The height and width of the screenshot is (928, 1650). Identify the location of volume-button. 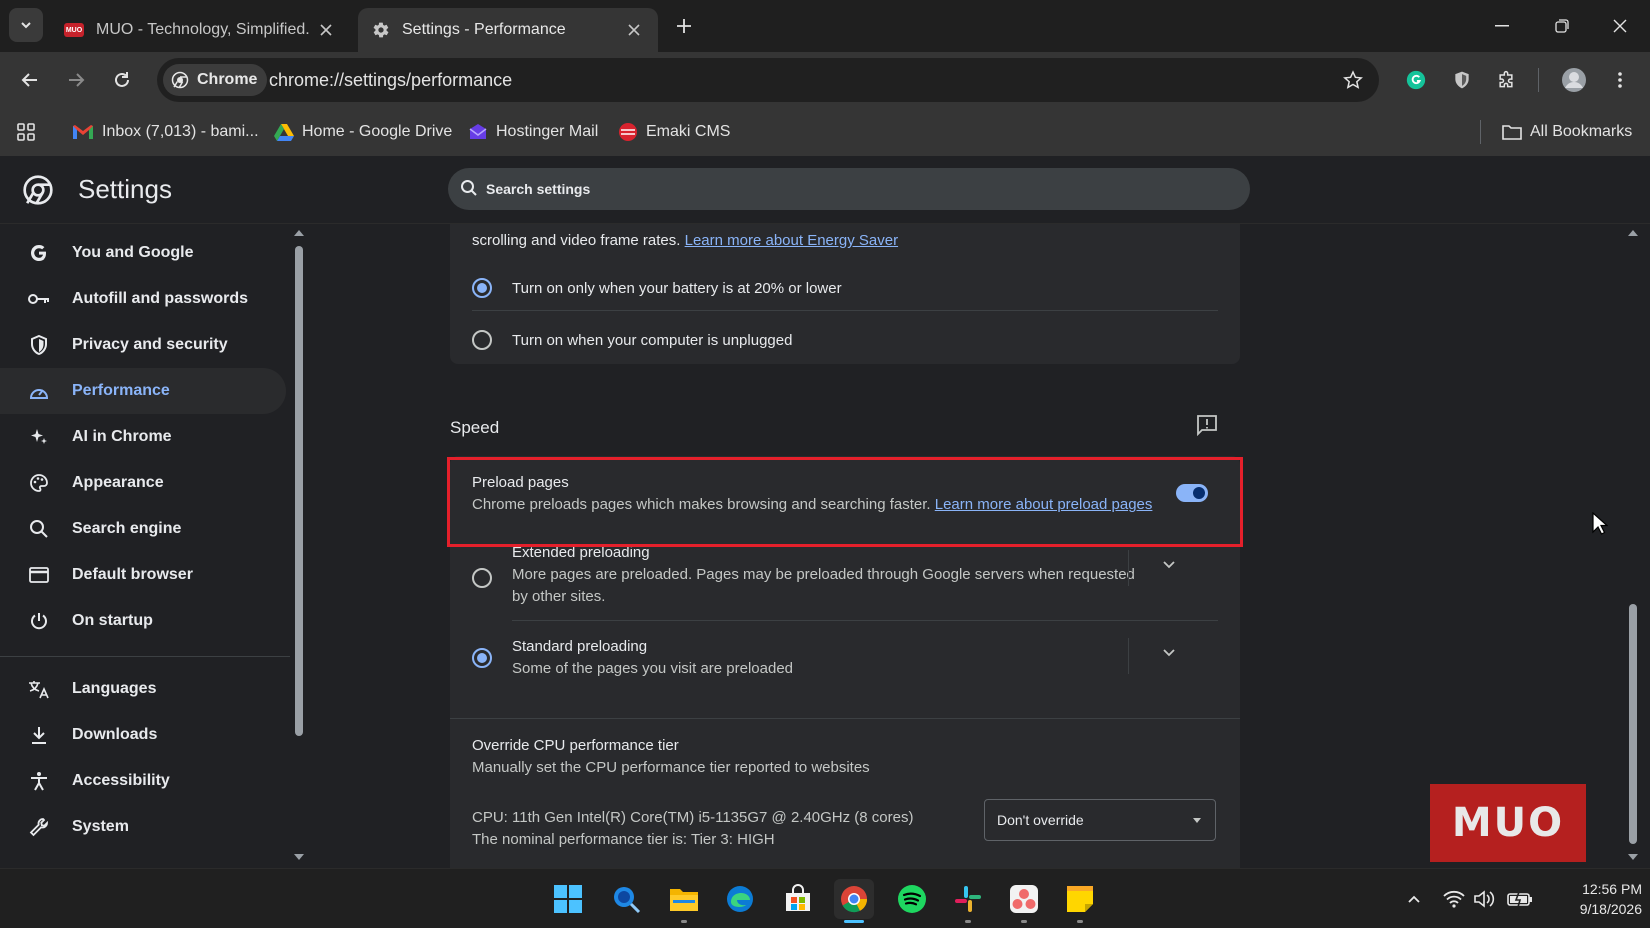
(1484, 899).